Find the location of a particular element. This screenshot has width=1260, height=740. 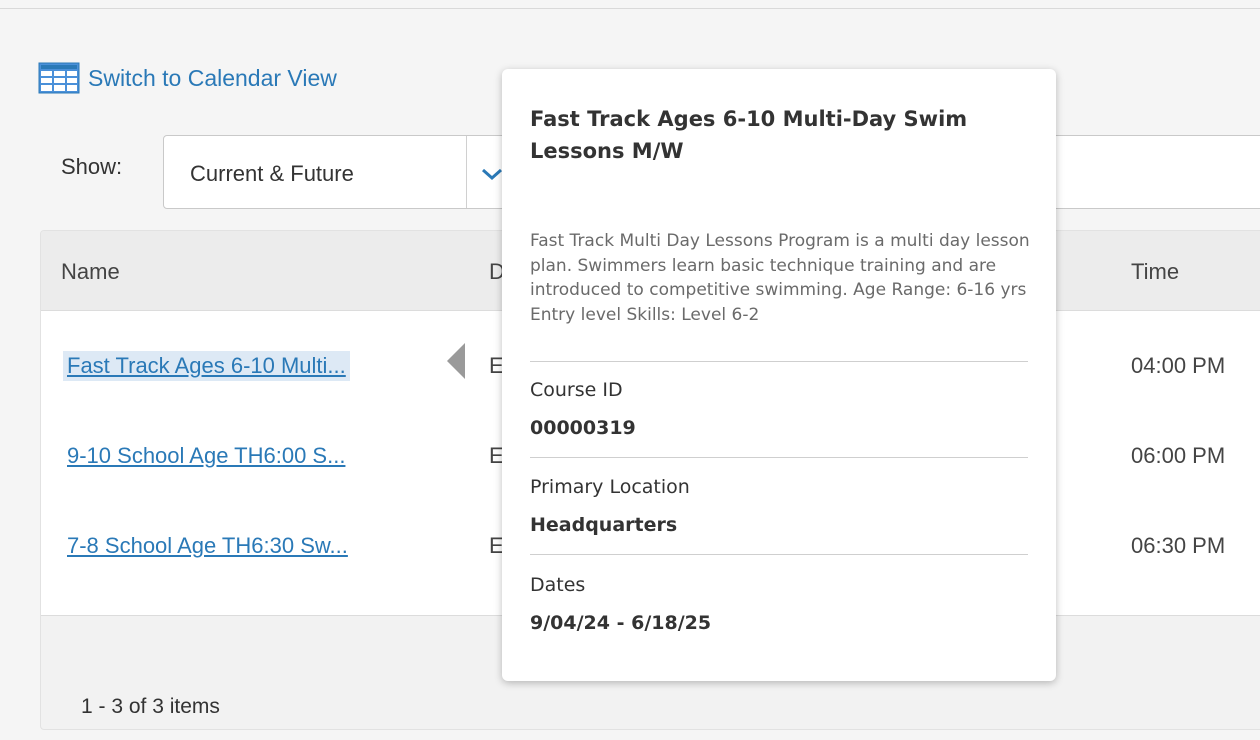

column-header-name: Name is located at coordinates (90, 272).